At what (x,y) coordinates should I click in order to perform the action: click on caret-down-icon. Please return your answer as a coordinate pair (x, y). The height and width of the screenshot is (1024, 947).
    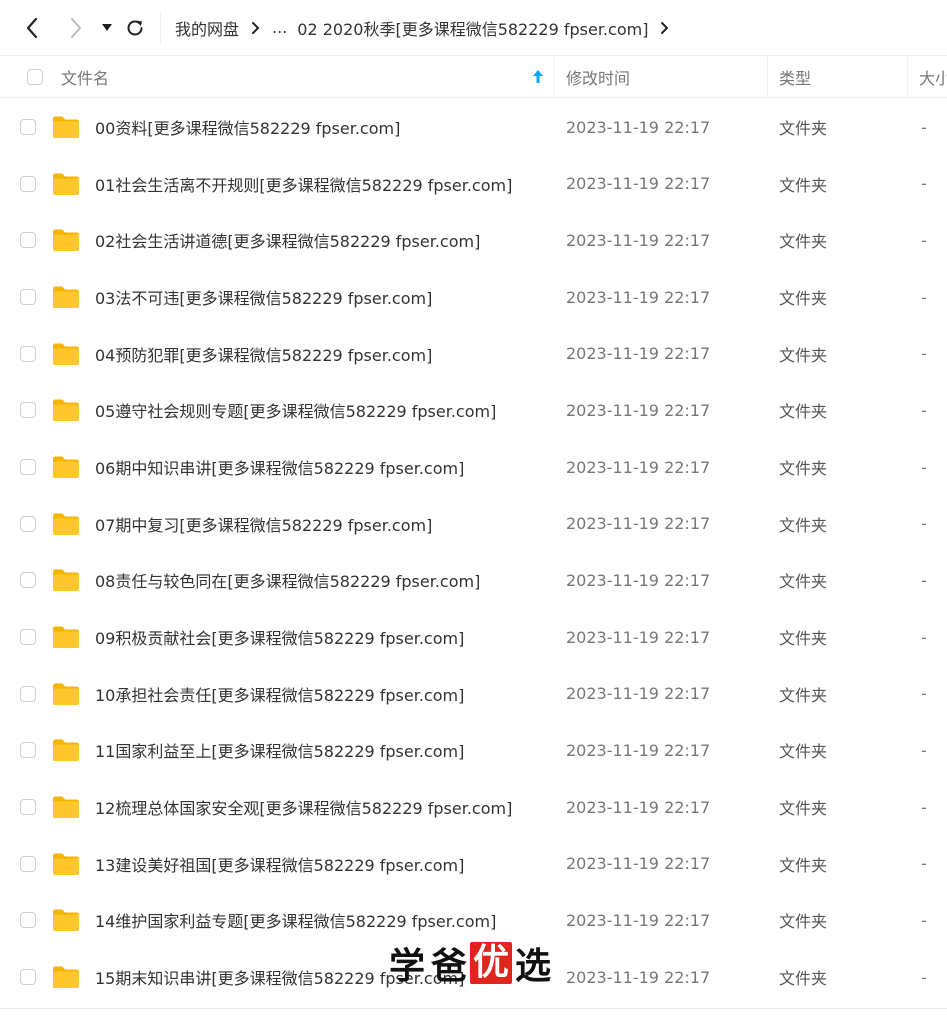
    Looking at the image, I should click on (107, 27).